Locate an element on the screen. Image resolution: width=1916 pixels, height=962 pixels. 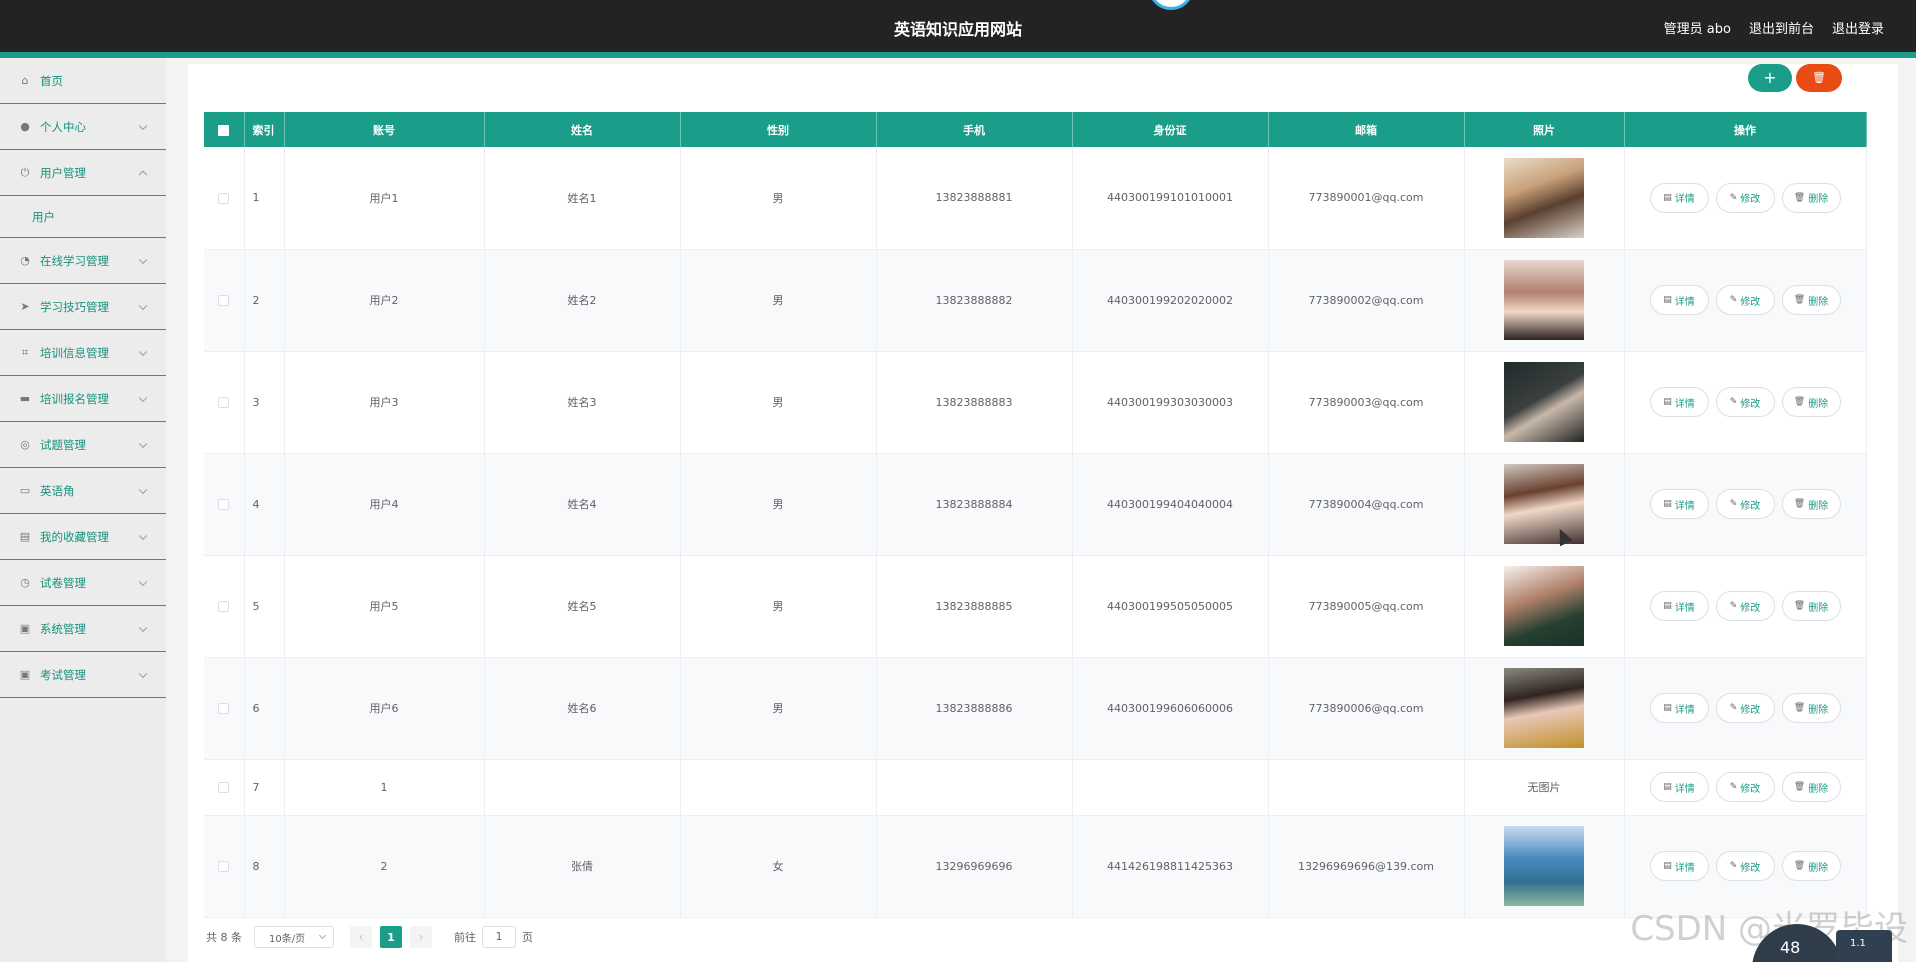
sidebar-item-user-management: ⏻ 用户管理 is located at coordinates (83, 173).